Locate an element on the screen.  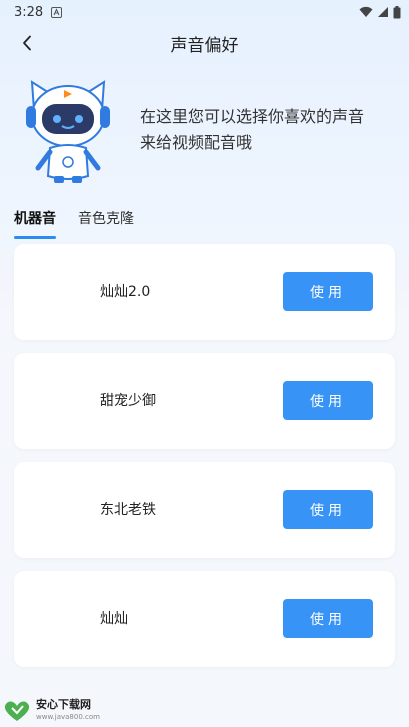
page-title: 声音偏好 is located at coordinates (204, 45).